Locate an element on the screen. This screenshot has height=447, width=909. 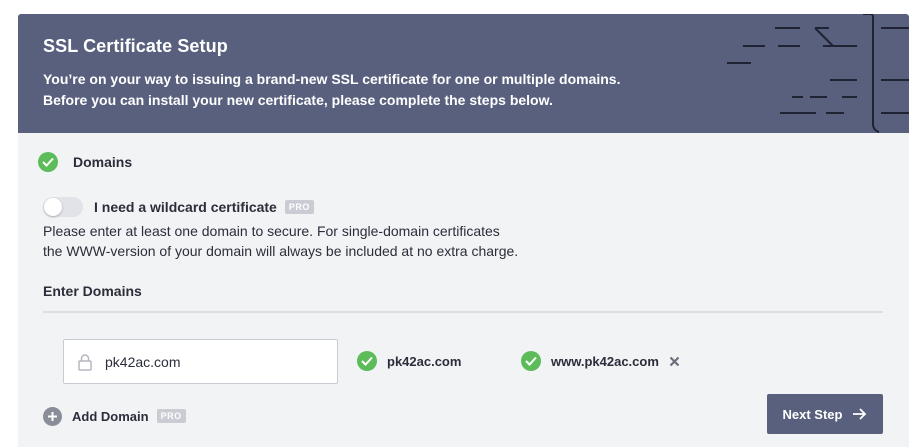
wildcard-option: I need a wildcard certificate PRO is located at coordinates (178, 207).